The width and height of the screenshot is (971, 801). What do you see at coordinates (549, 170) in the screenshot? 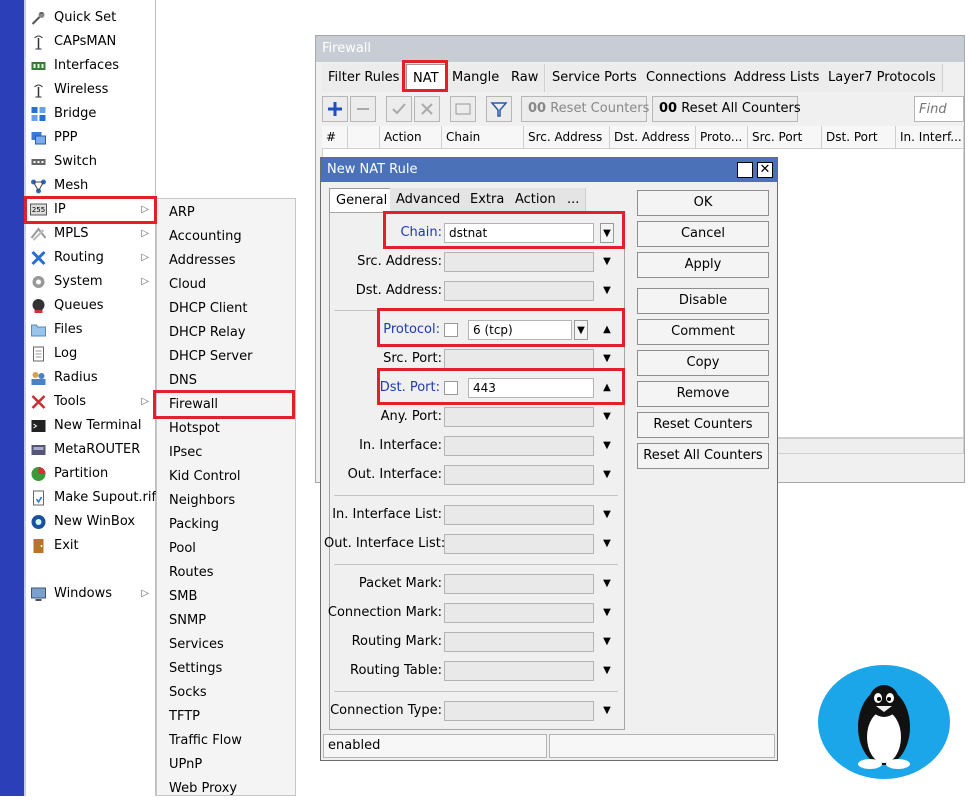
I see `dialog-title: New NAT Rule ✕` at bounding box center [549, 170].